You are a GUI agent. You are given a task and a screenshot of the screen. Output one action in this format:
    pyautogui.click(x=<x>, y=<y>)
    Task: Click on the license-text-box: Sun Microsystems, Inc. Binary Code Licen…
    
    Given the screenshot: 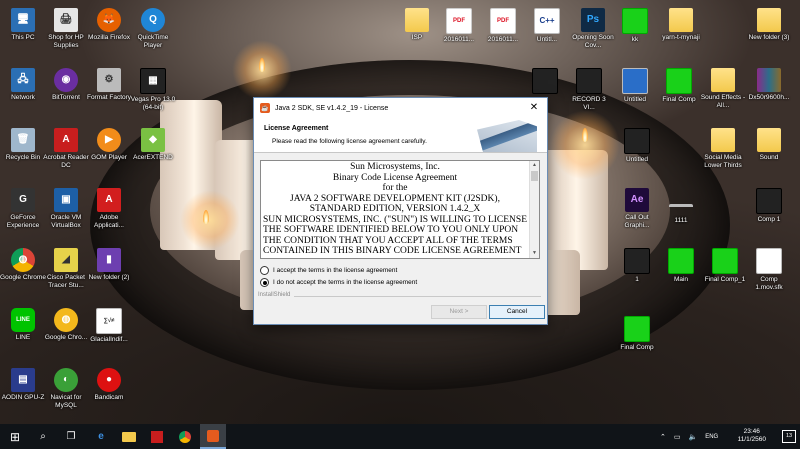 What is the action you would take?
    pyautogui.click(x=400, y=209)
    